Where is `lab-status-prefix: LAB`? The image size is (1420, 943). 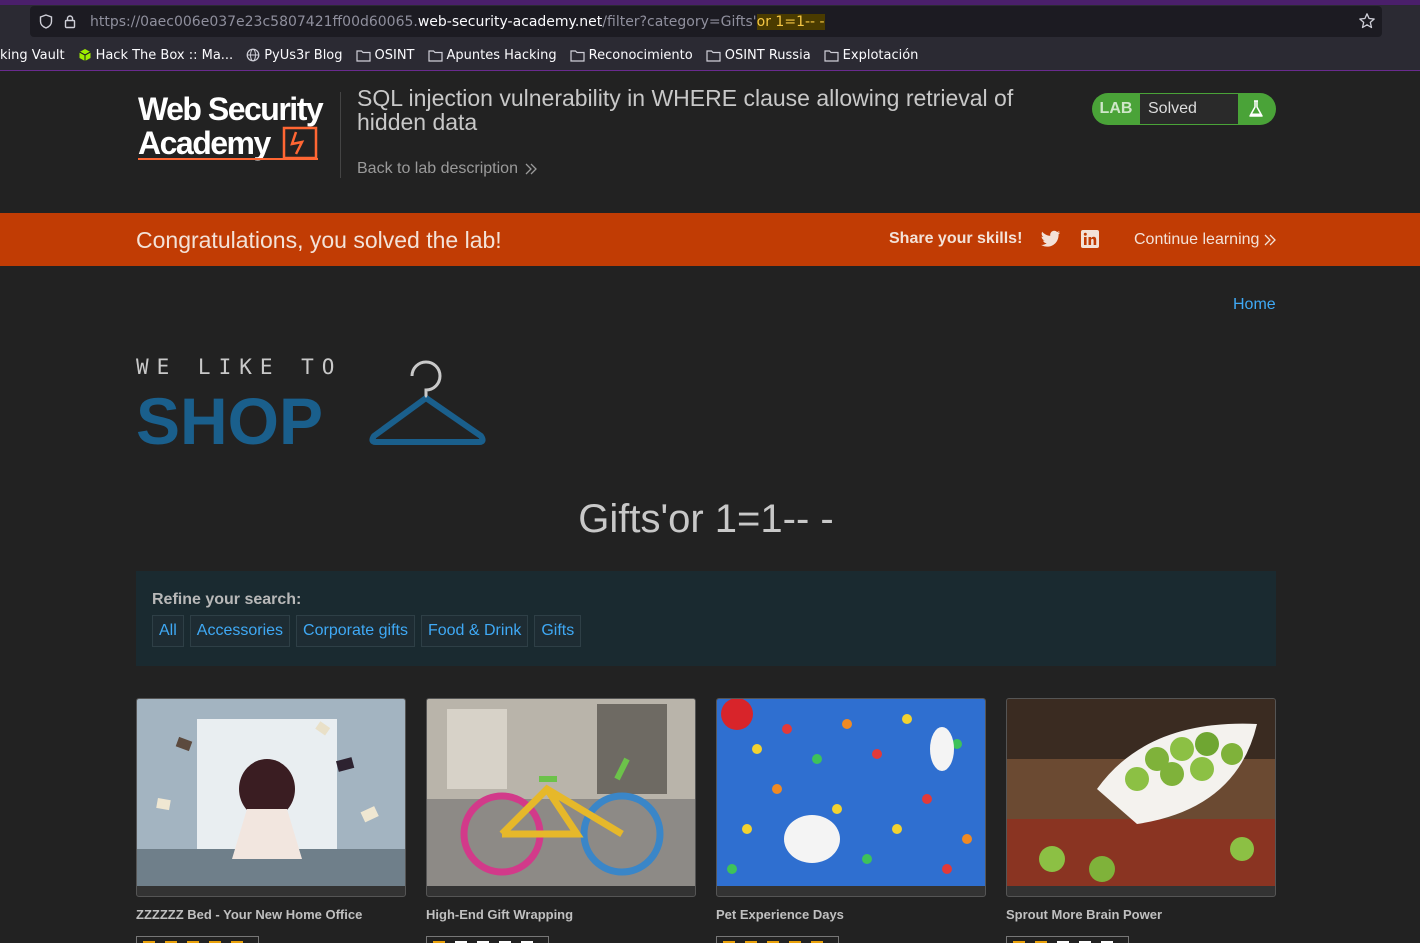
lab-status-prefix: LAB is located at coordinates (1116, 108).